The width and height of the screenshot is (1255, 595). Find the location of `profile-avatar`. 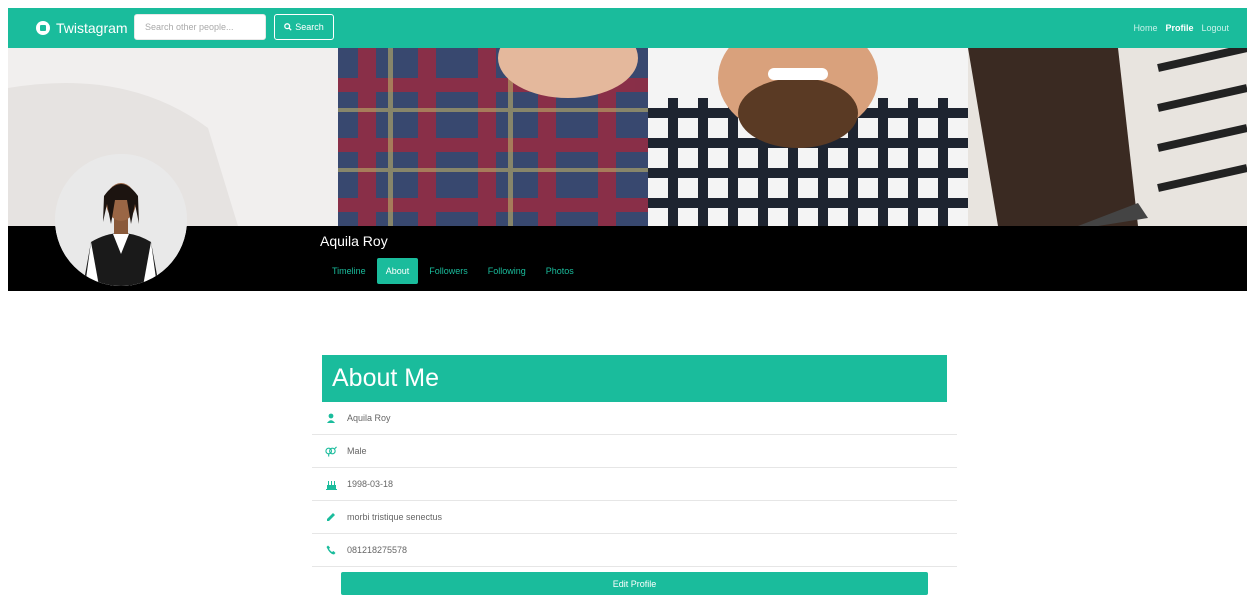

profile-avatar is located at coordinates (121, 220).